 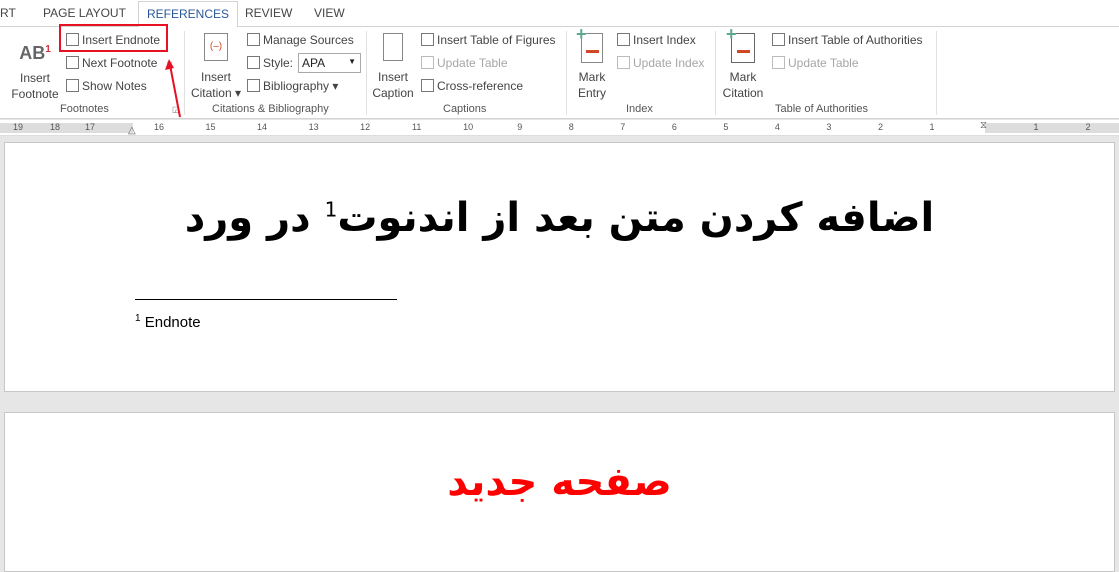 I want to click on endnote: 1 Endnote, so click(x=168, y=322).